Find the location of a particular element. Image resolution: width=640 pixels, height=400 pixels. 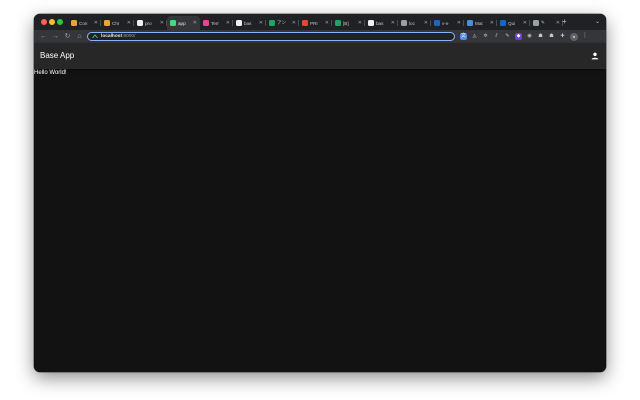

extension-icon: ⫽ is located at coordinates (496, 36).